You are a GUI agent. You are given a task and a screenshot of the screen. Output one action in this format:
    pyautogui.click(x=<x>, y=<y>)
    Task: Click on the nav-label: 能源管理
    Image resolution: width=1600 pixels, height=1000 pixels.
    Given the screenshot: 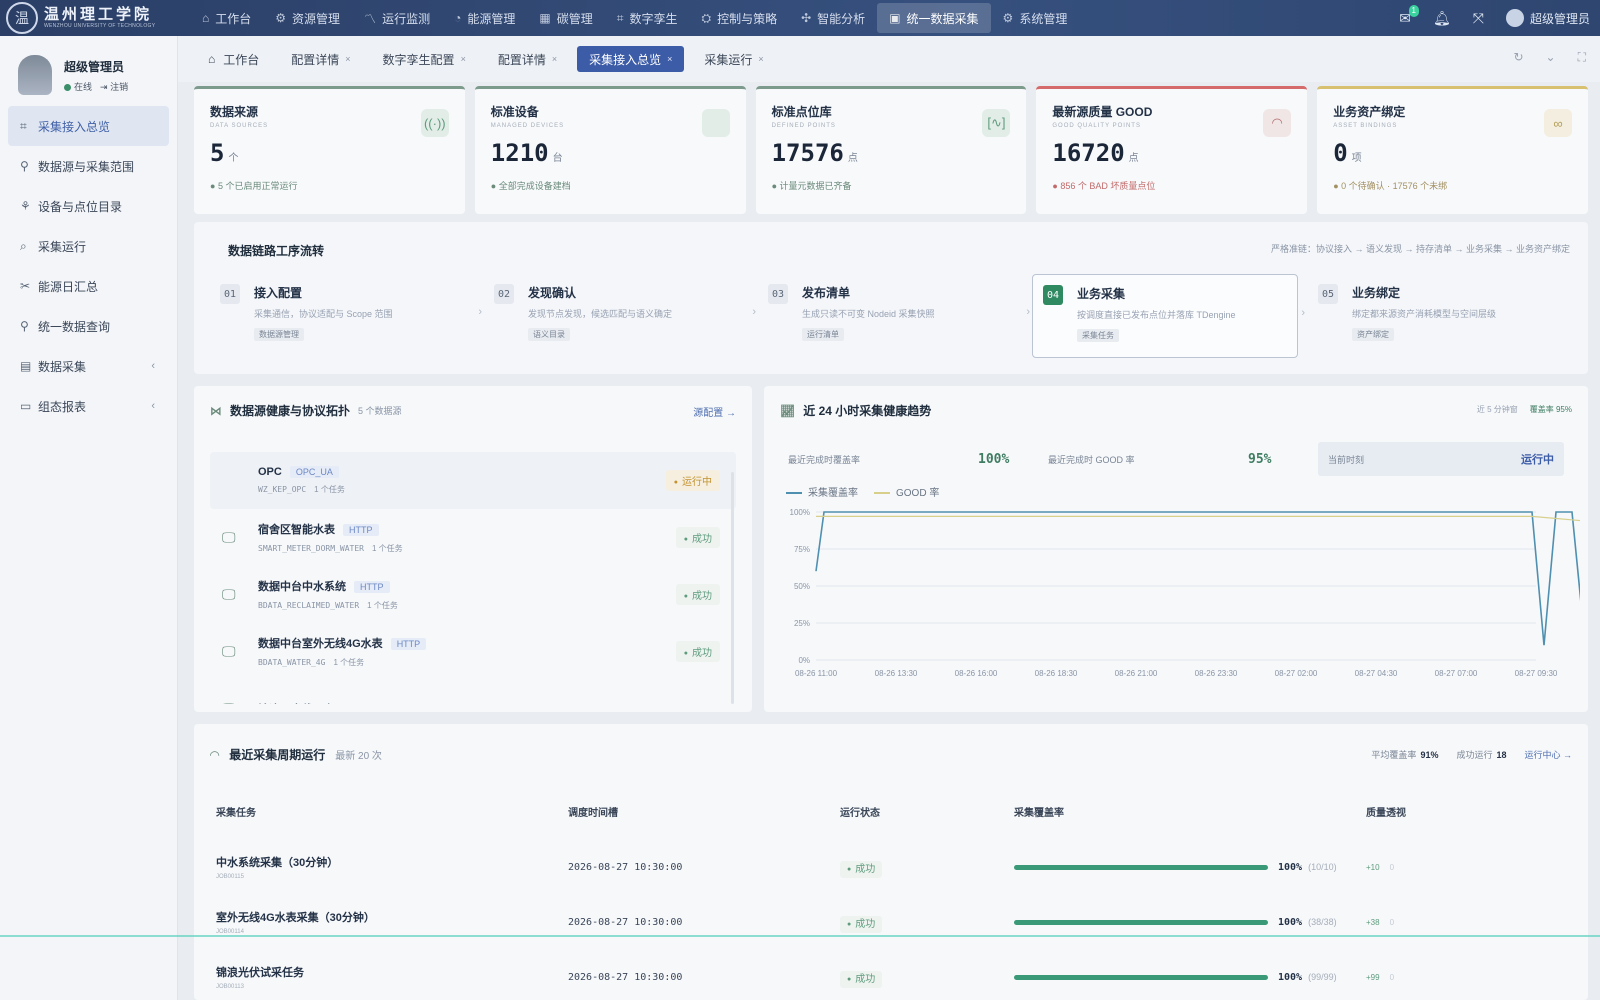 What is the action you would take?
    pyautogui.click(x=491, y=18)
    